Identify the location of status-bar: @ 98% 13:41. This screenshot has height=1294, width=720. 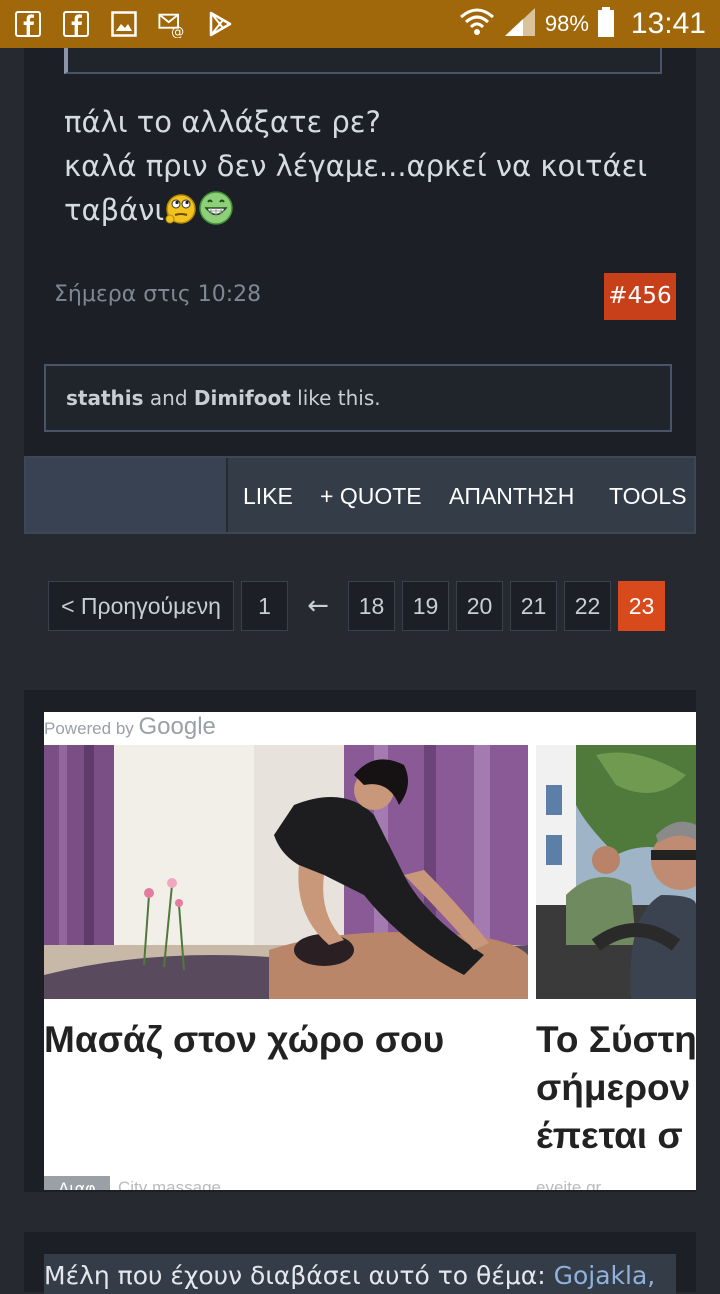
(360, 24).